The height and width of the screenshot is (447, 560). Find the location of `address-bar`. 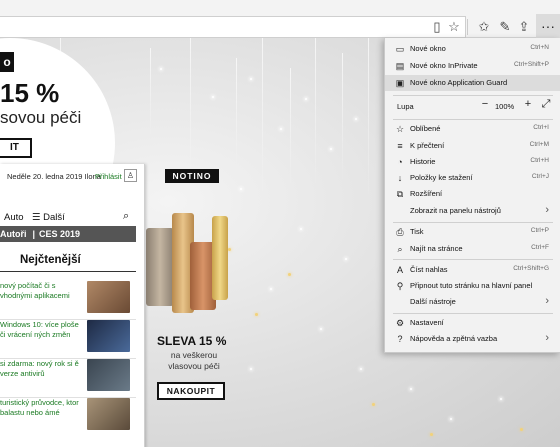

address-bar is located at coordinates (233, 27).